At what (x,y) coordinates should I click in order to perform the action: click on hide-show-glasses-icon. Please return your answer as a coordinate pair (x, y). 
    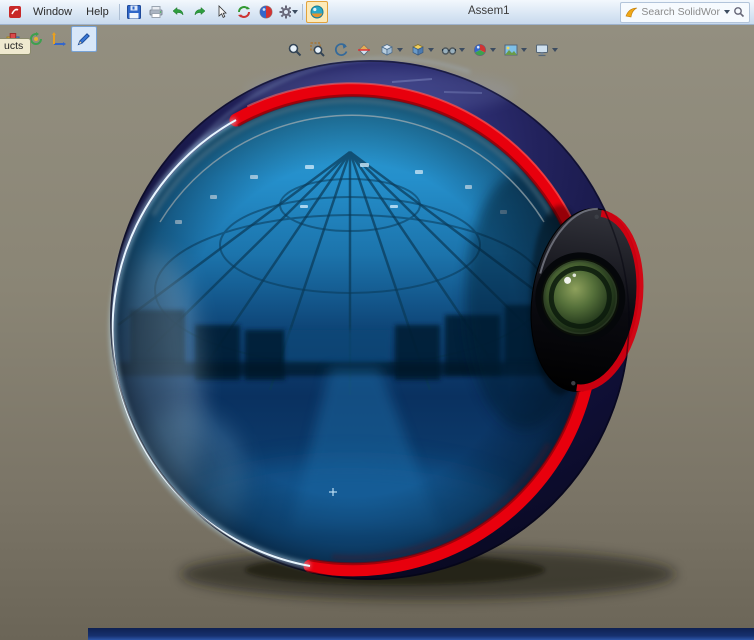
    Looking at the image, I should click on (449, 51).